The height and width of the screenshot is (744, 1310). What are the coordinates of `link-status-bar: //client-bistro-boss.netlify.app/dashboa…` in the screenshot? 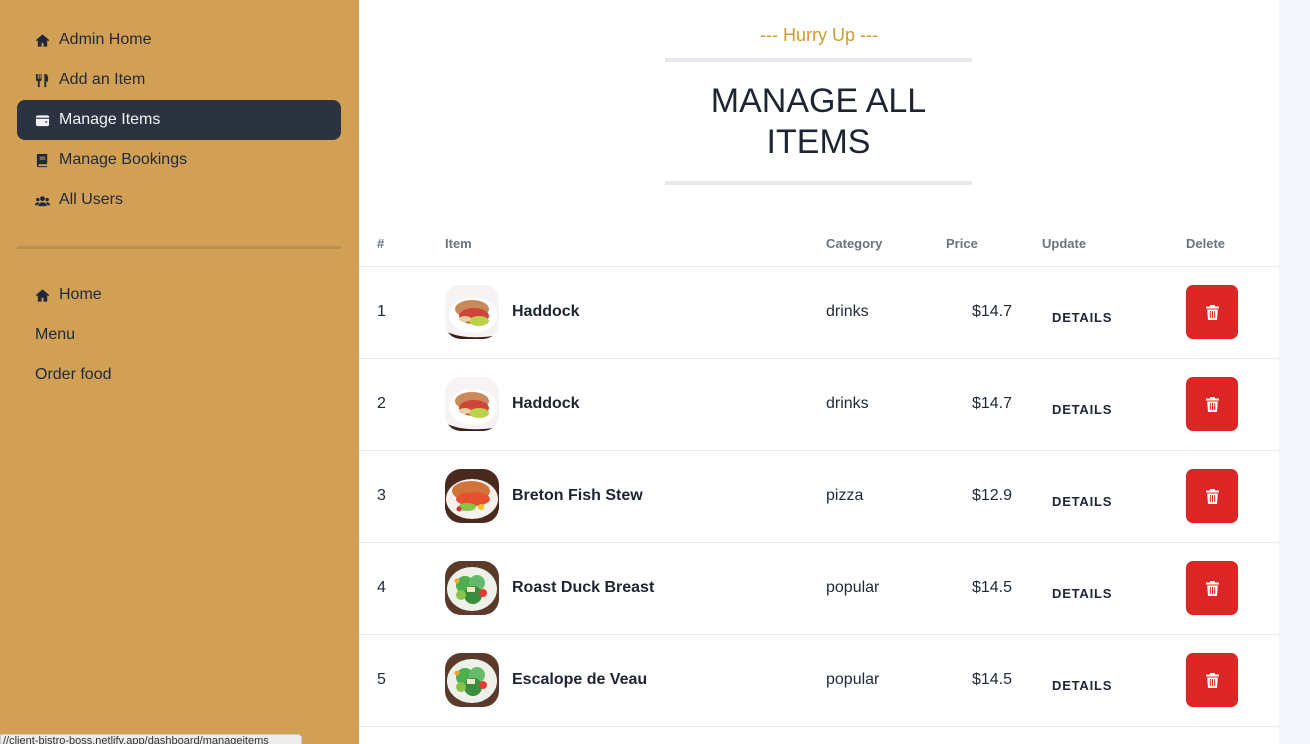 It's located at (151, 739).